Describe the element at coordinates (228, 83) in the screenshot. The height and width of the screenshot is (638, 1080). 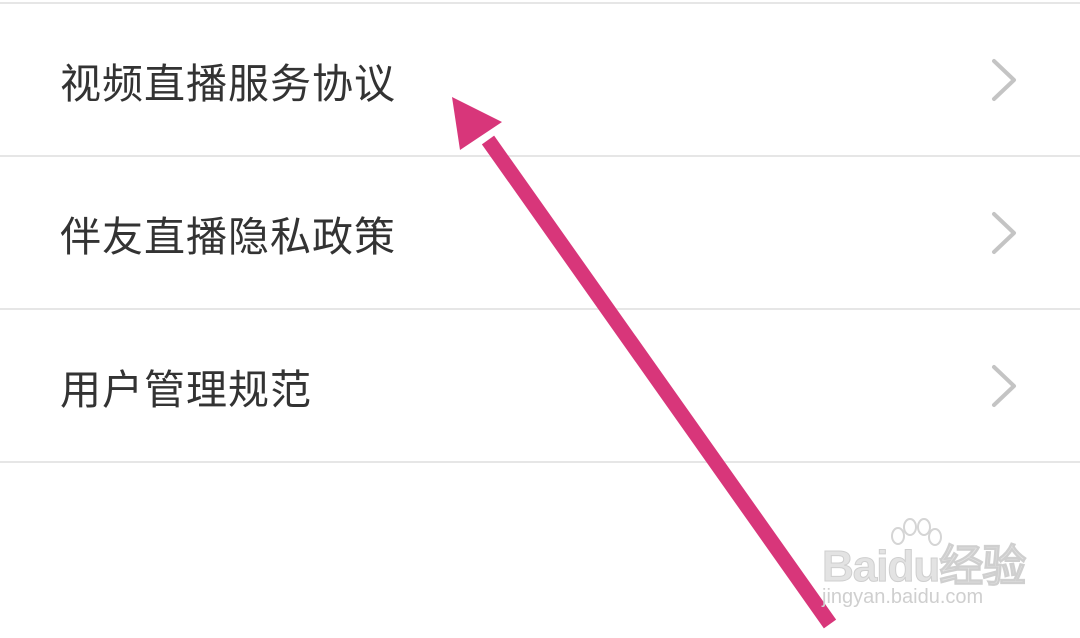
I see `menu-item-label: 视频直播服务协议` at that location.